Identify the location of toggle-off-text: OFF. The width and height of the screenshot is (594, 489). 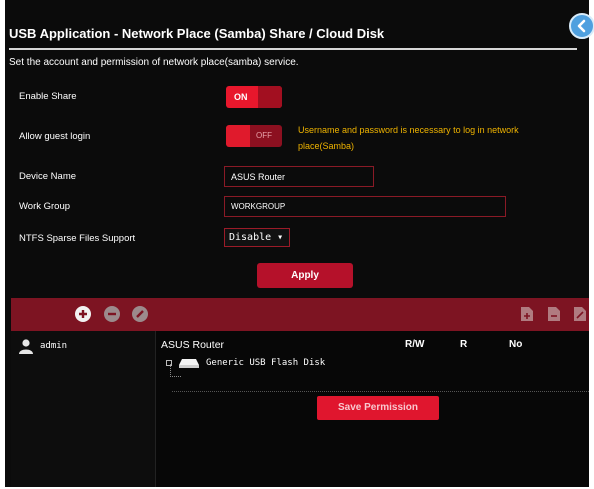
(264, 135).